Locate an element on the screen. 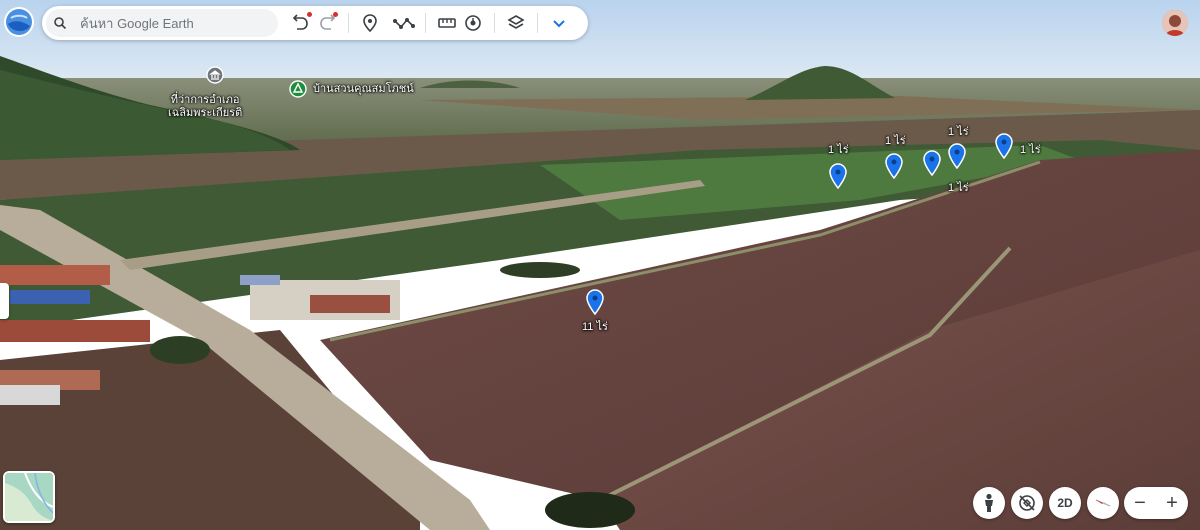 The image size is (1200, 530). search-input is located at coordinates (172, 23).